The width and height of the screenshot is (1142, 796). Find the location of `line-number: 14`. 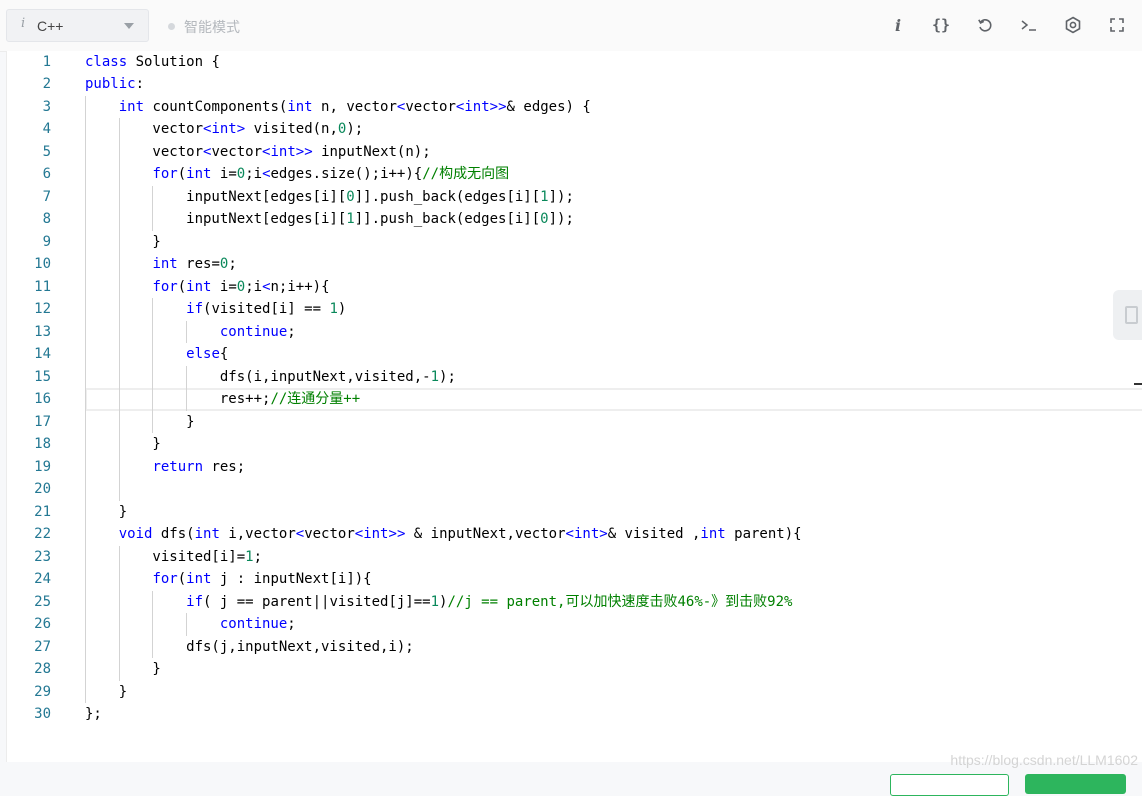

line-number: 14 is located at coordinates (42, 354).